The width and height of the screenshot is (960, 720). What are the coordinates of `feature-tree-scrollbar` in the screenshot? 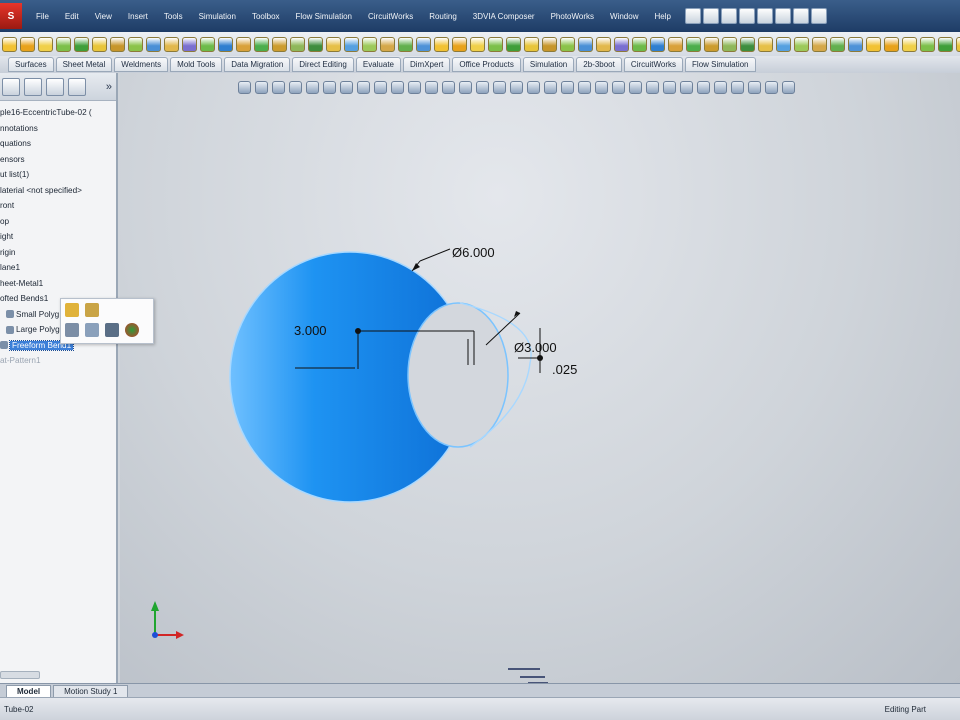 It's located at (20, 675).